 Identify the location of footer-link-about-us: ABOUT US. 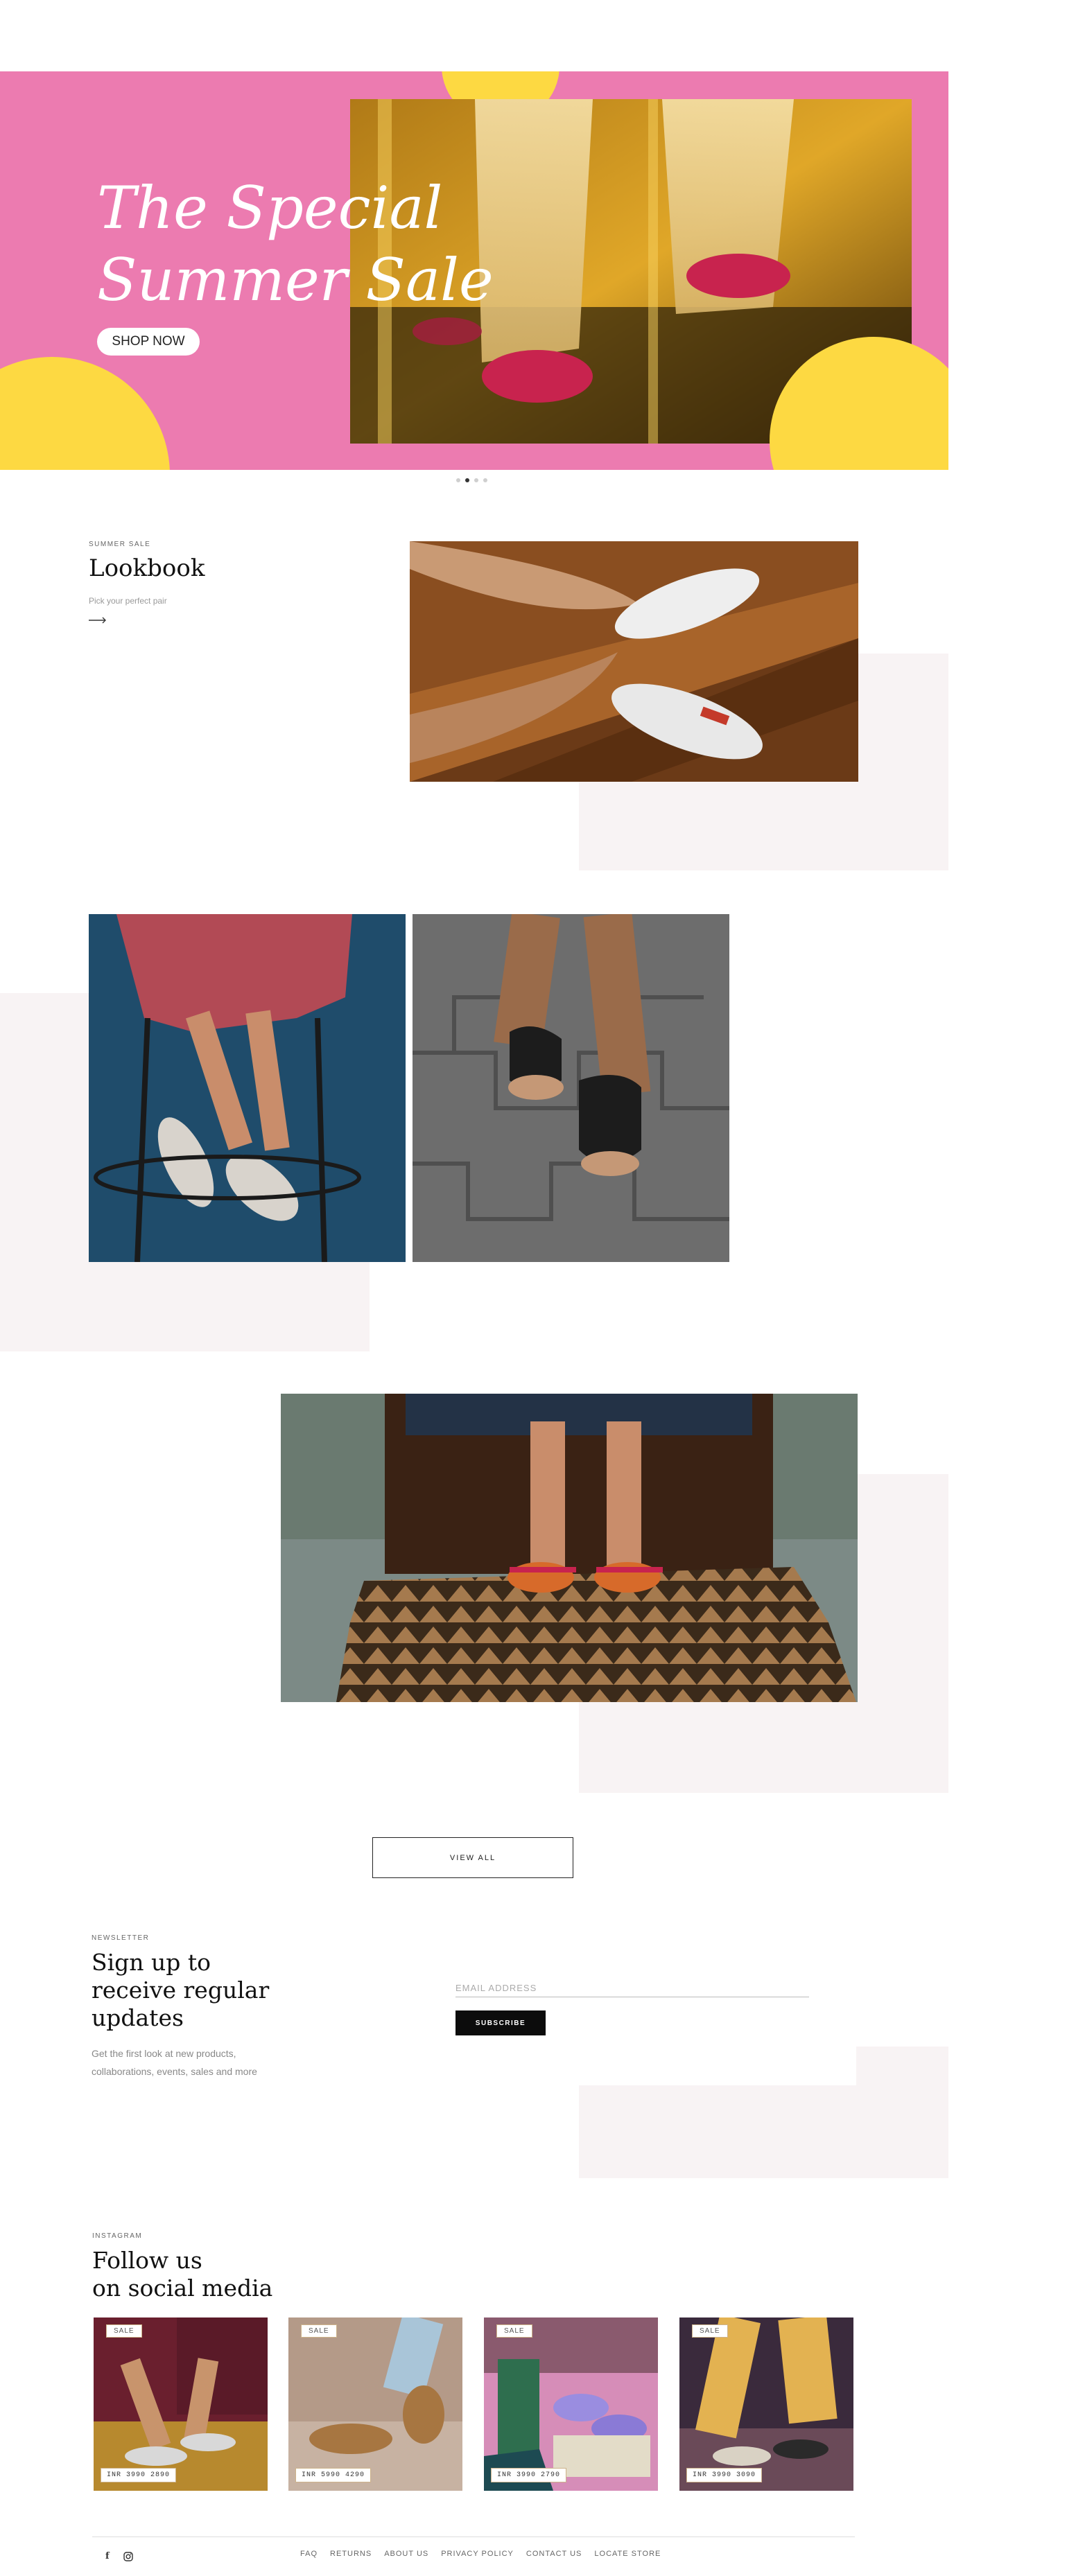
(406, 2554).